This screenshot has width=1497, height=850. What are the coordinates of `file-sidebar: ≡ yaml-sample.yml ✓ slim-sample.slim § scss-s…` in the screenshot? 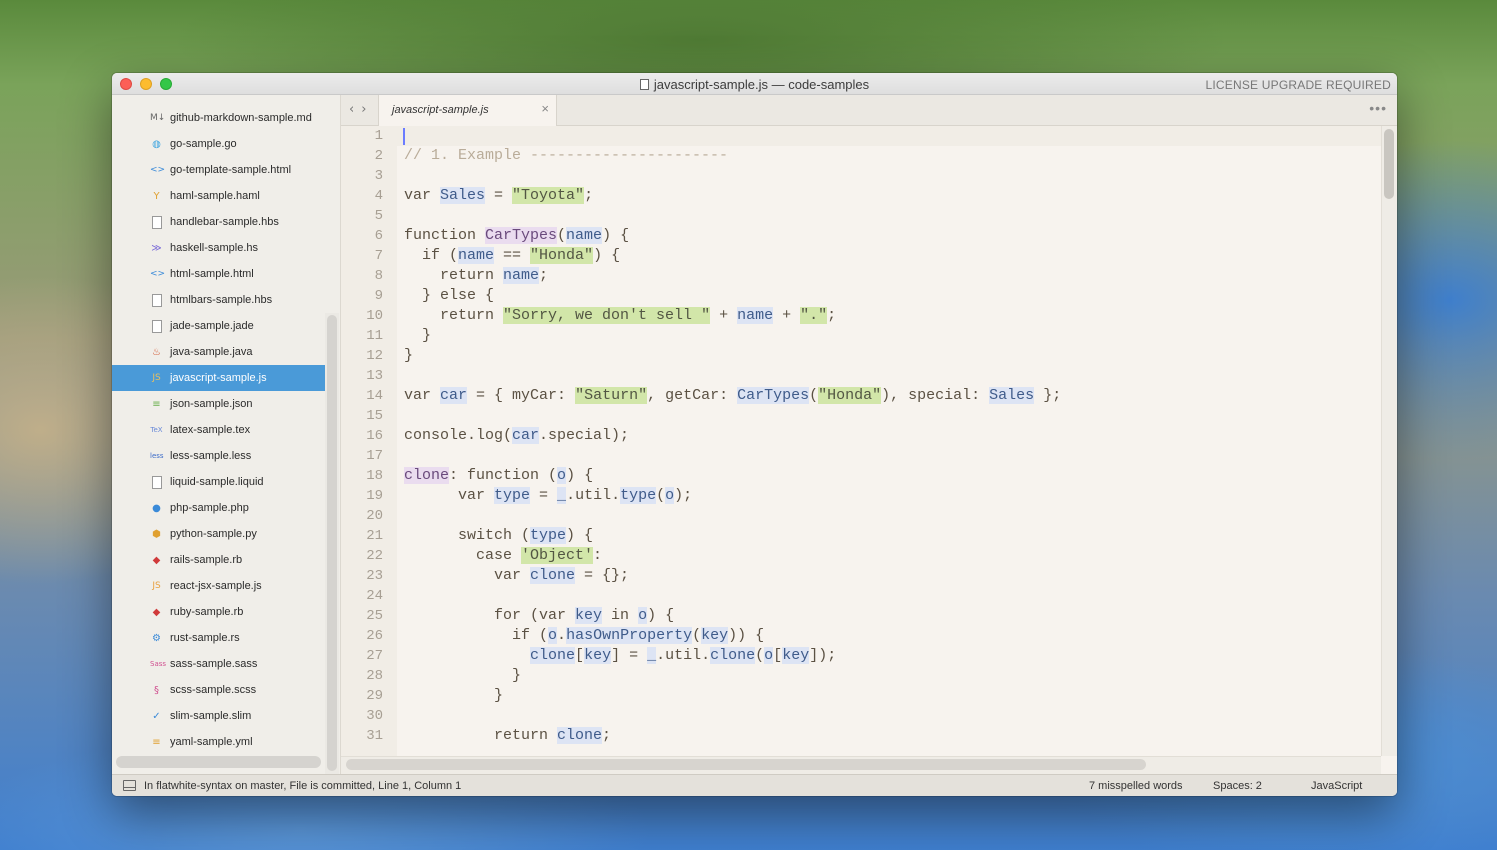 It's located at (226, 435).